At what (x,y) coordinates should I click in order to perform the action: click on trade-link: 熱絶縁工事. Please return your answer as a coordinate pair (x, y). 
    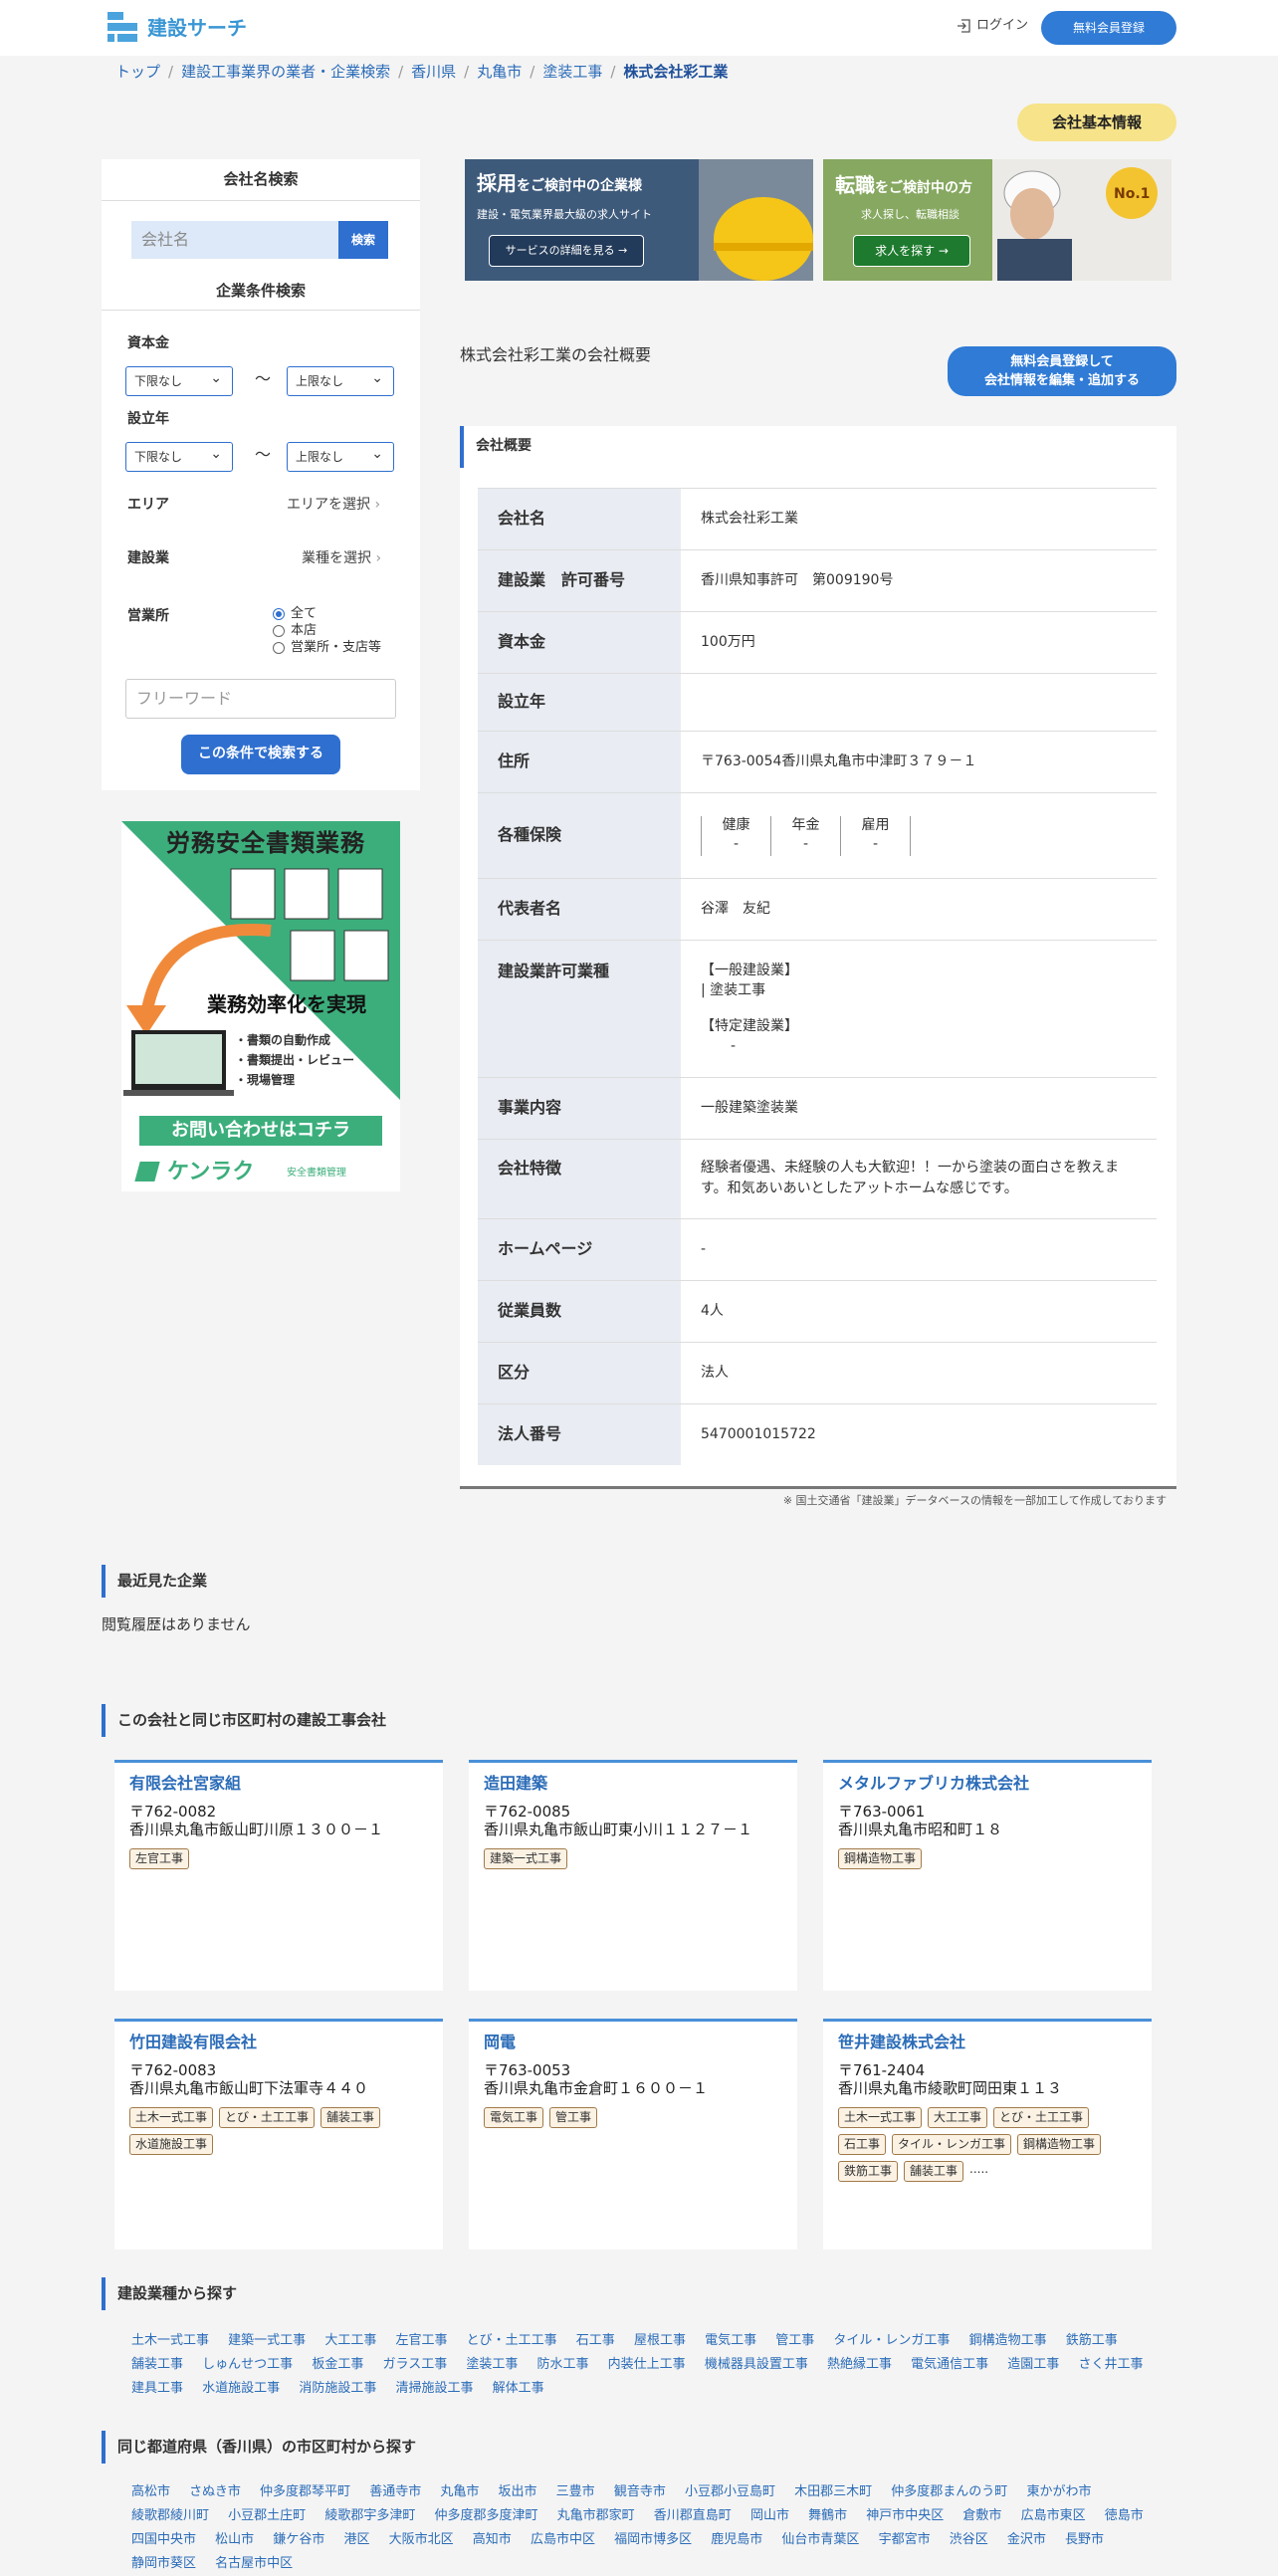
    Looking at the image, I should click on (860, 2364).